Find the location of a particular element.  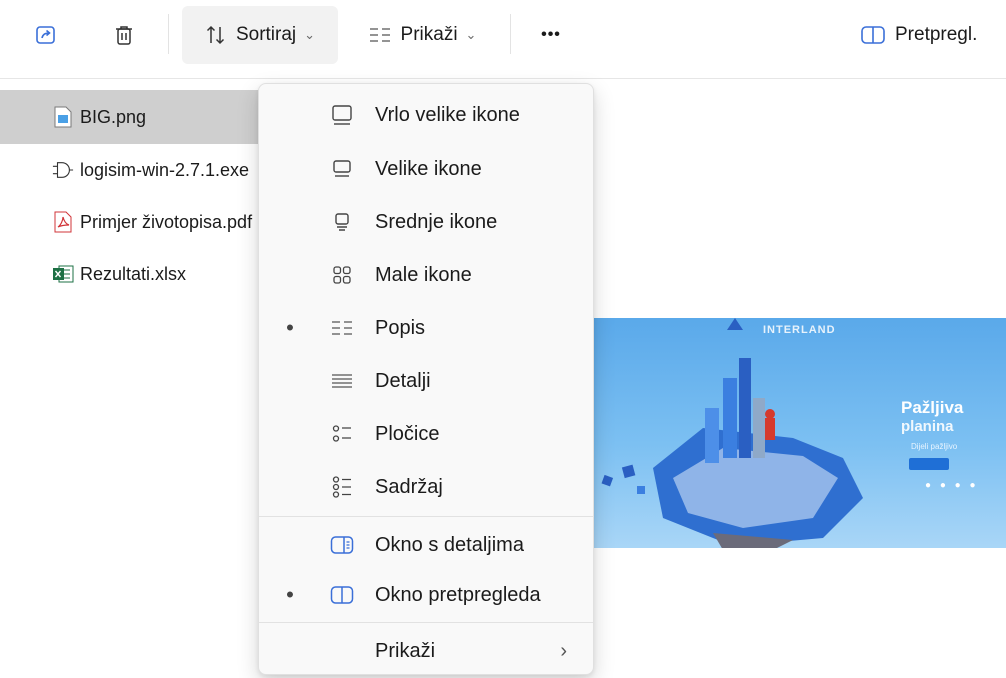

sort-button: Sortiraj ⌄ is located at coordinates (260, 35).